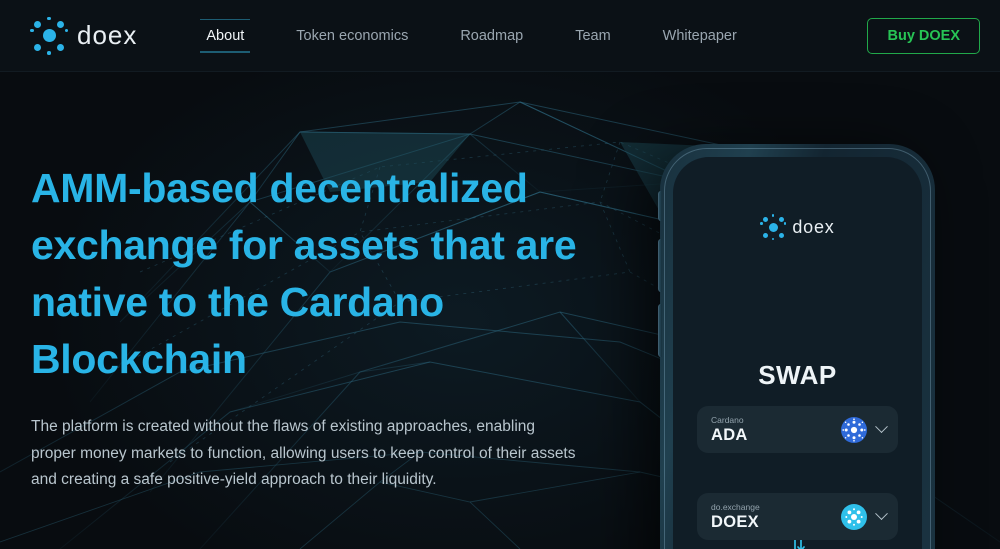 The image size is (1000, 549). I want to click on phone-volume-up-button, so click(660, 265).